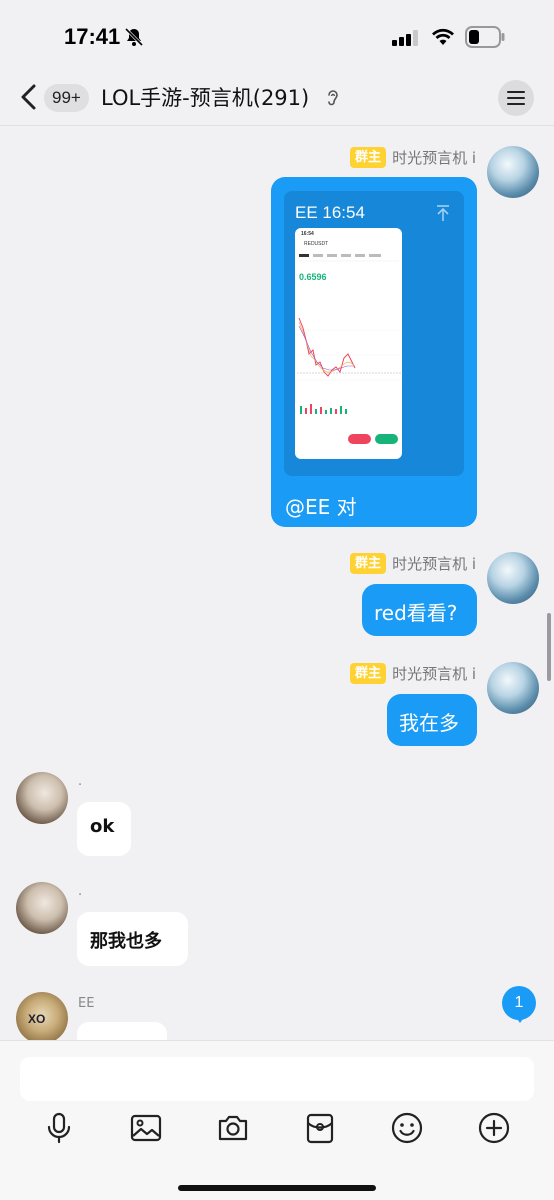 The height and width of the screenshot is (1200, 554). Describe the element at coordinates (359, 439) in the screenshot. I see `screenshot-sell-button` at that location.